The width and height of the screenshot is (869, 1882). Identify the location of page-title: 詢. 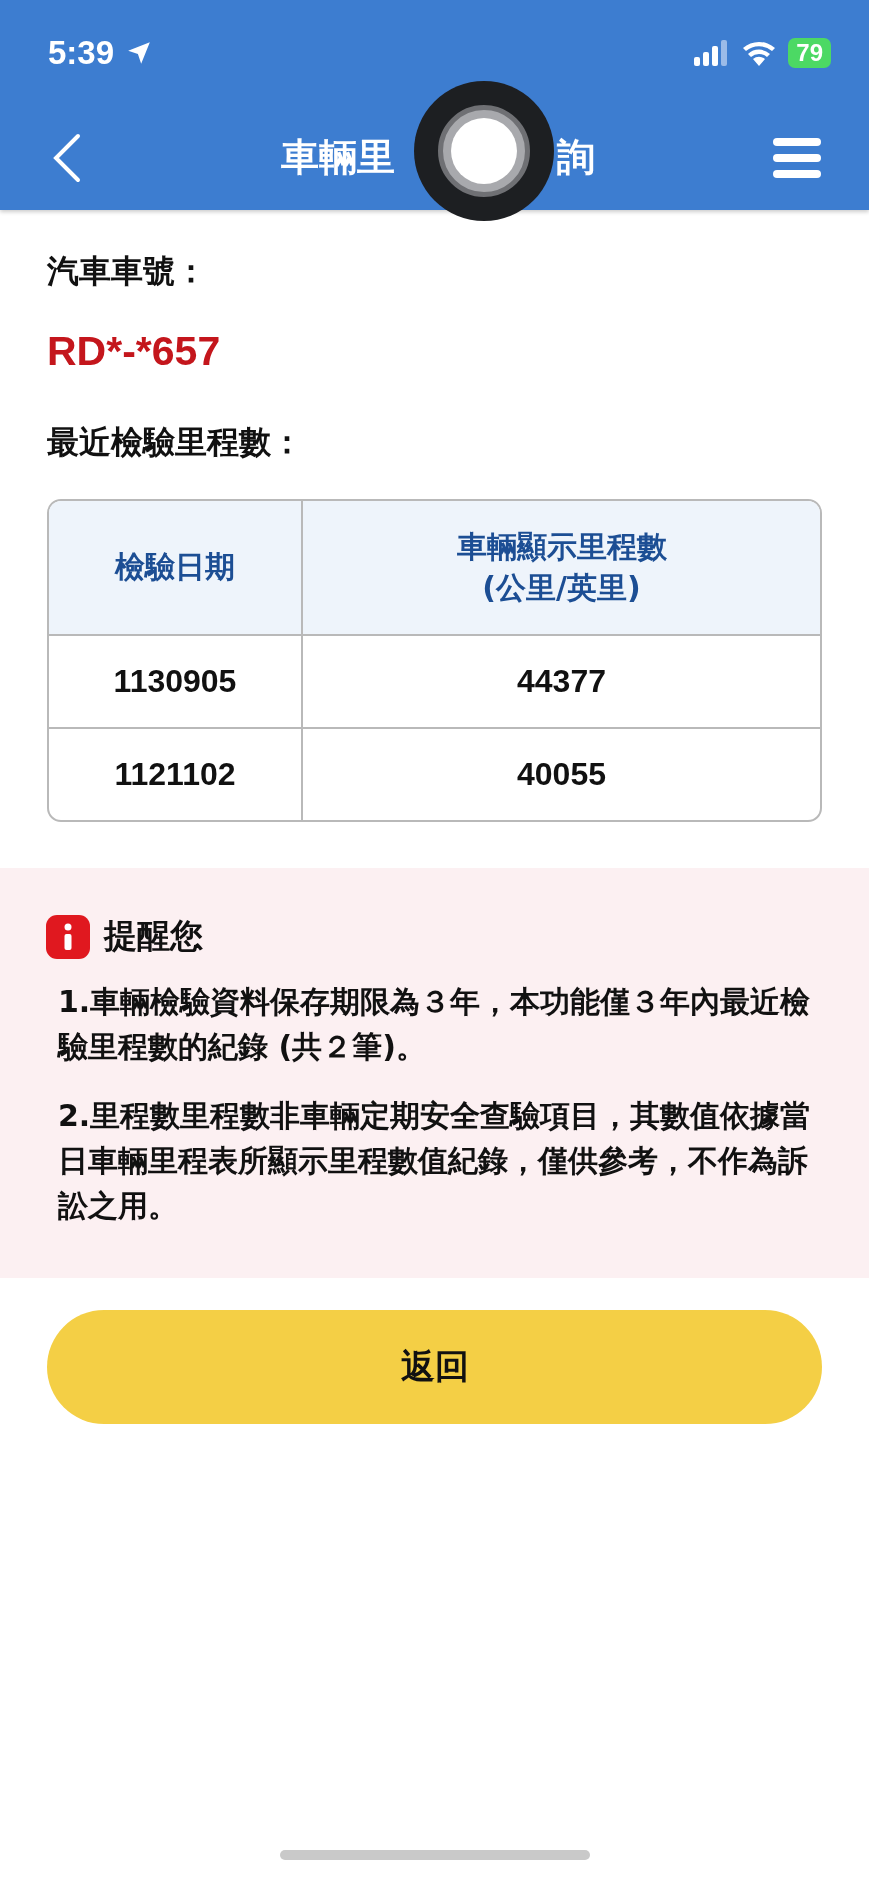
(576, 157).